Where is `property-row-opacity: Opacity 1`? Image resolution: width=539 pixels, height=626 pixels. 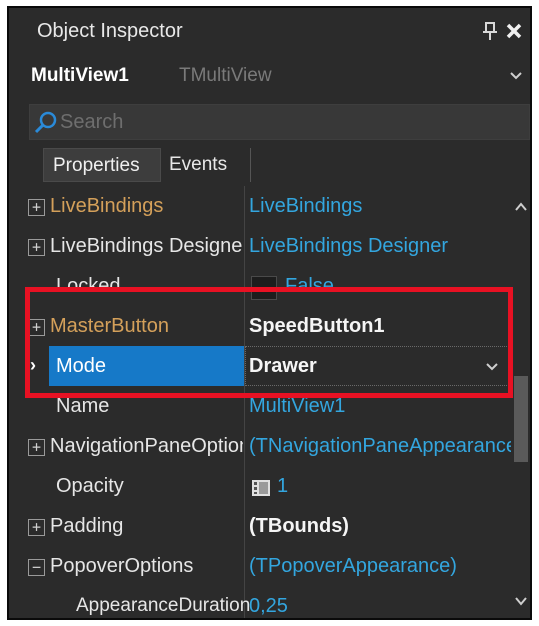
property-row-opacity: Opacity 1 is located at coordinates (269, 486).